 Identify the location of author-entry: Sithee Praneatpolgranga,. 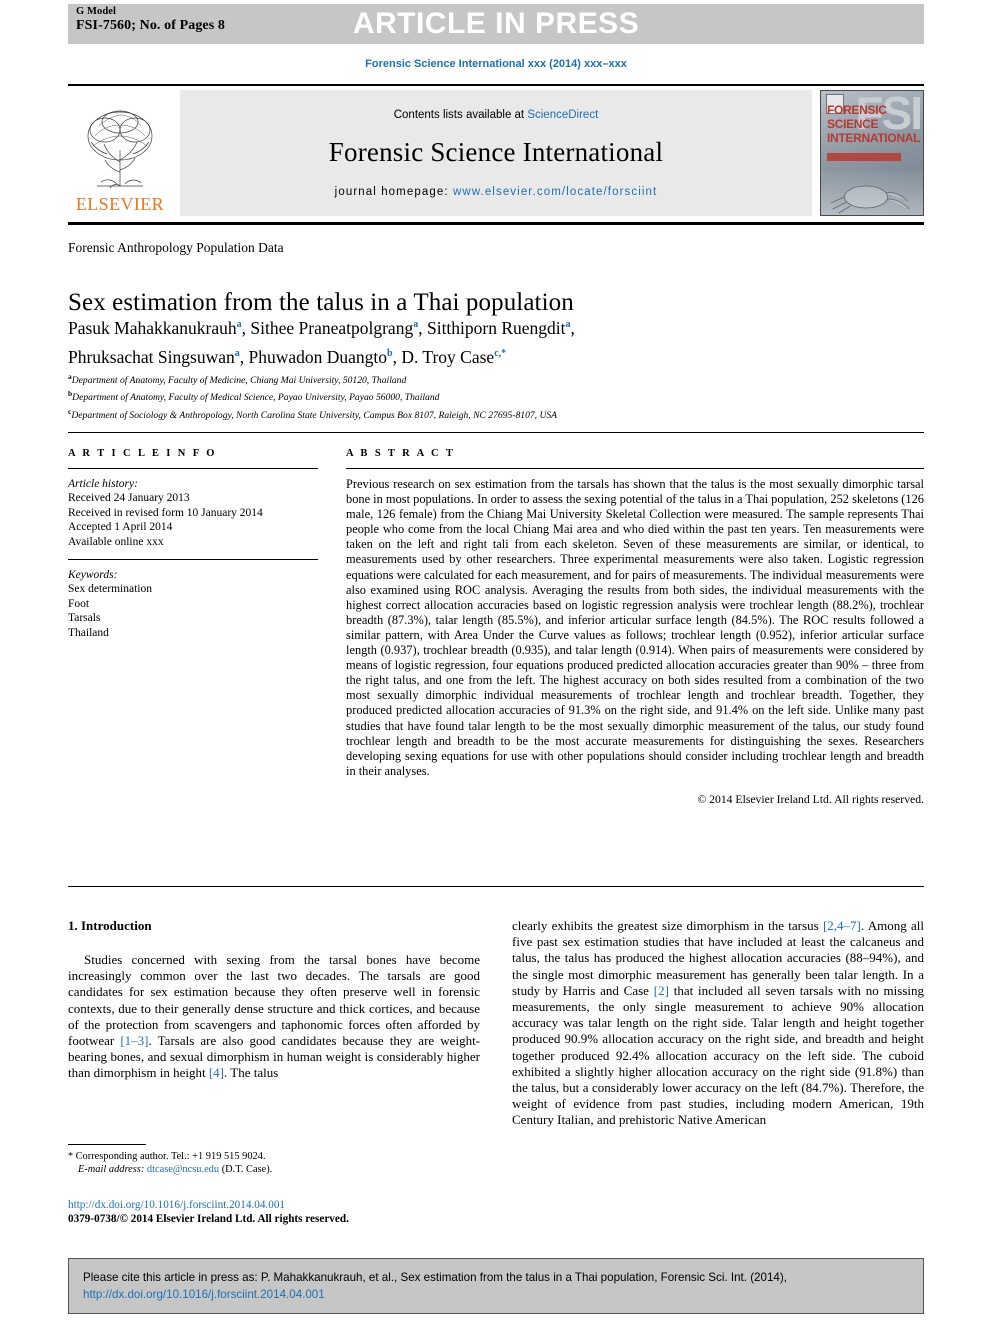
(338, 328).